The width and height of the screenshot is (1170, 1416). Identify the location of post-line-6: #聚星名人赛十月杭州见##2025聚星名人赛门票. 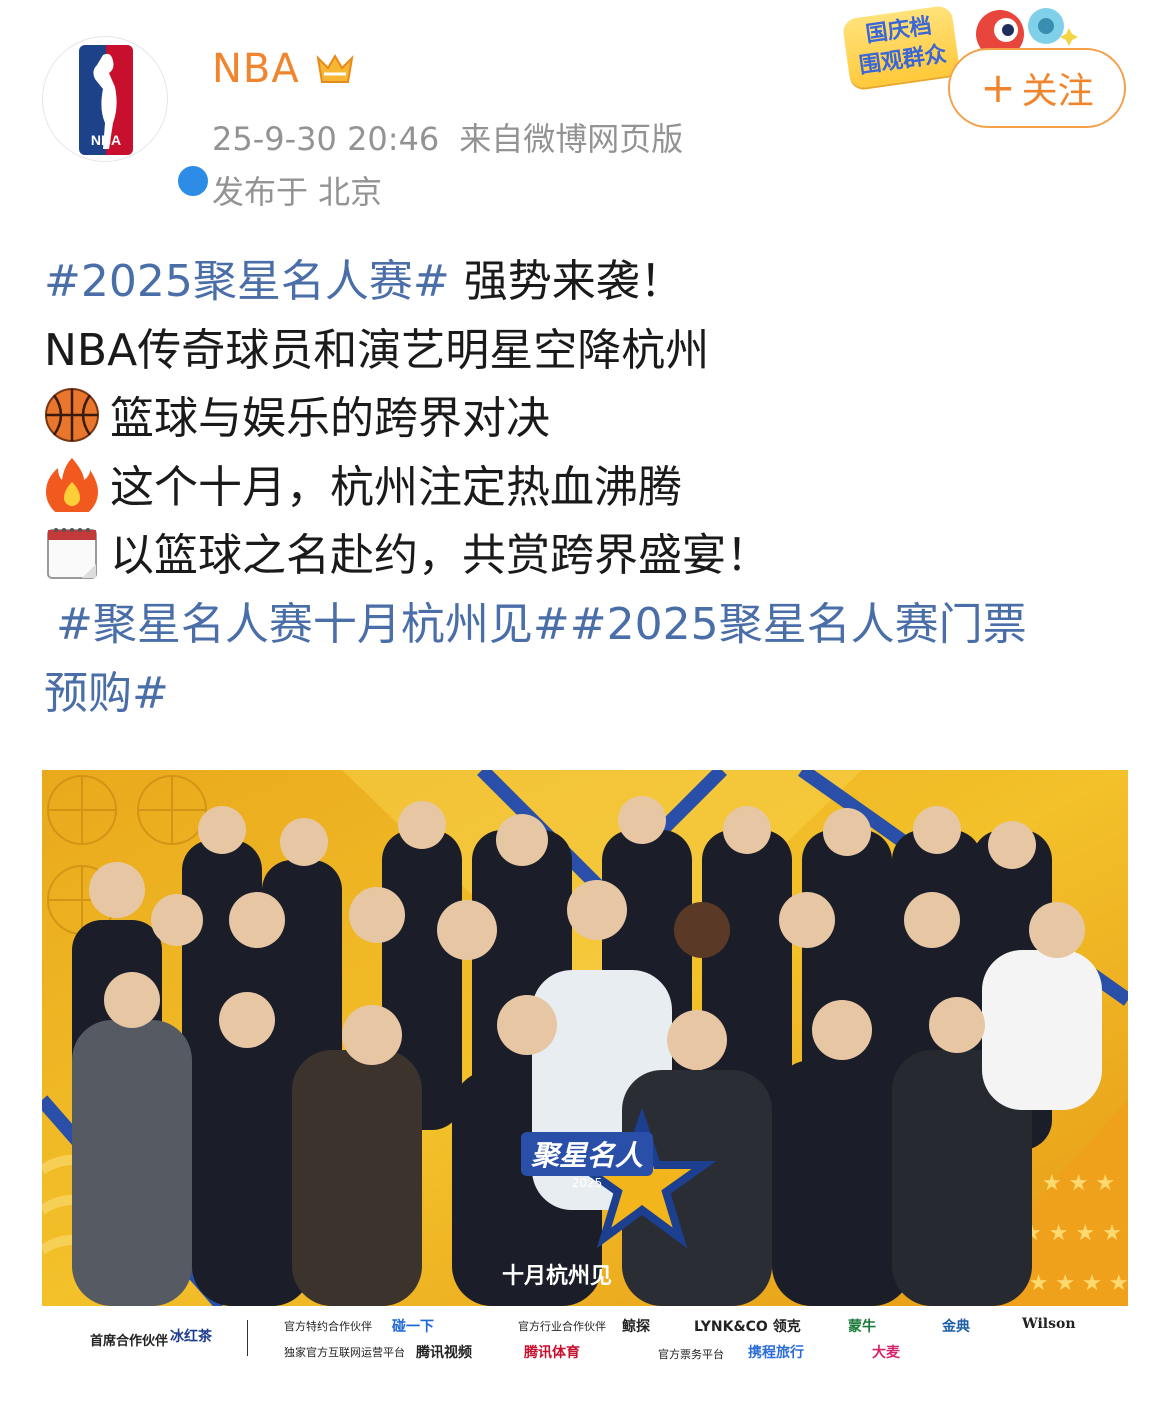
(589, 625).